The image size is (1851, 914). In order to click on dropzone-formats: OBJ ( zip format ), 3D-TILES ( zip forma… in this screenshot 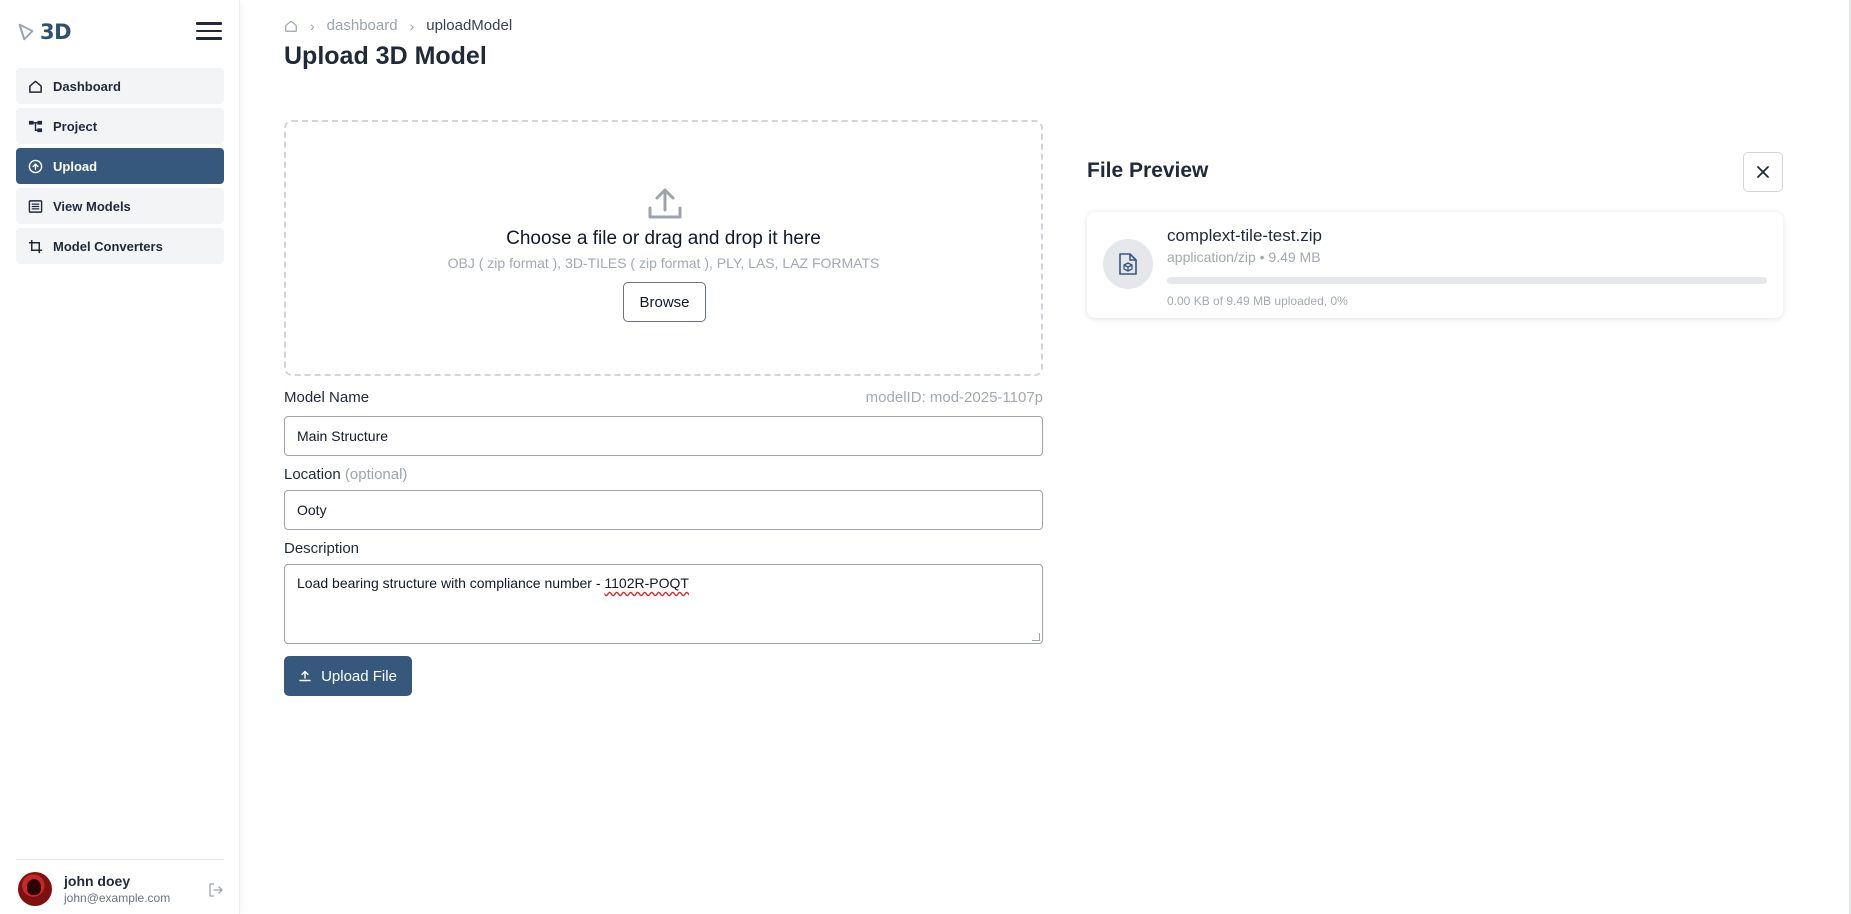, I will do `click(663, 263)`.